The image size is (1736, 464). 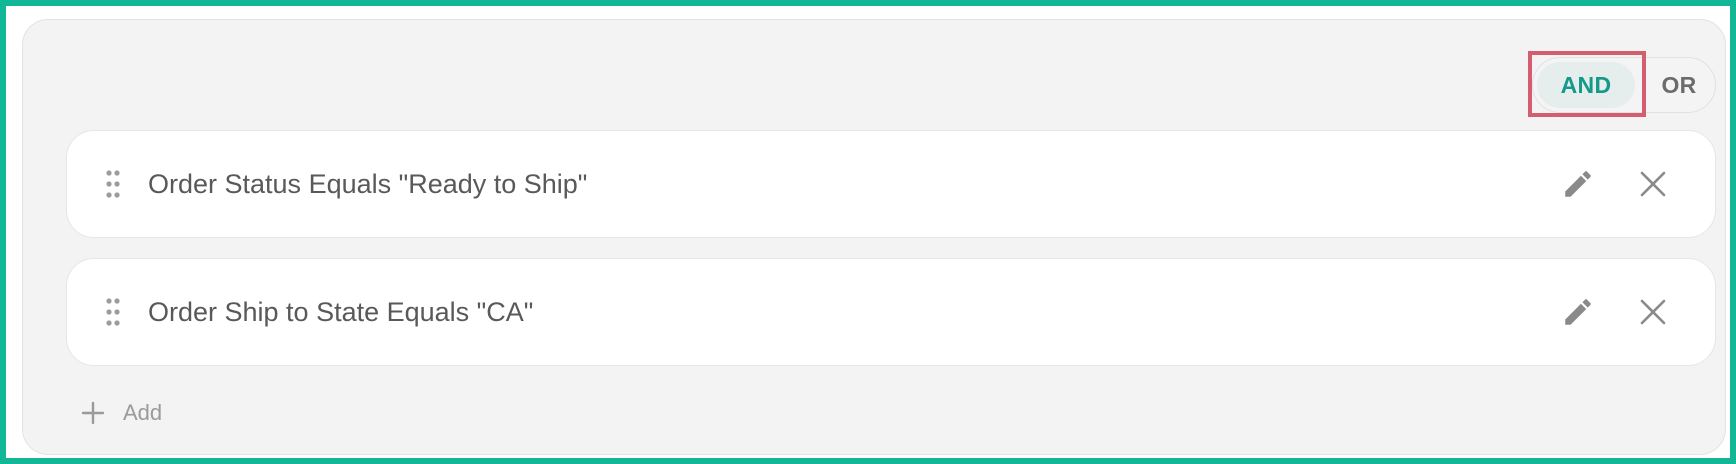 I want to click on rule-text: Order Status Equals "Ready to Ship", so click(x=368, y=183).